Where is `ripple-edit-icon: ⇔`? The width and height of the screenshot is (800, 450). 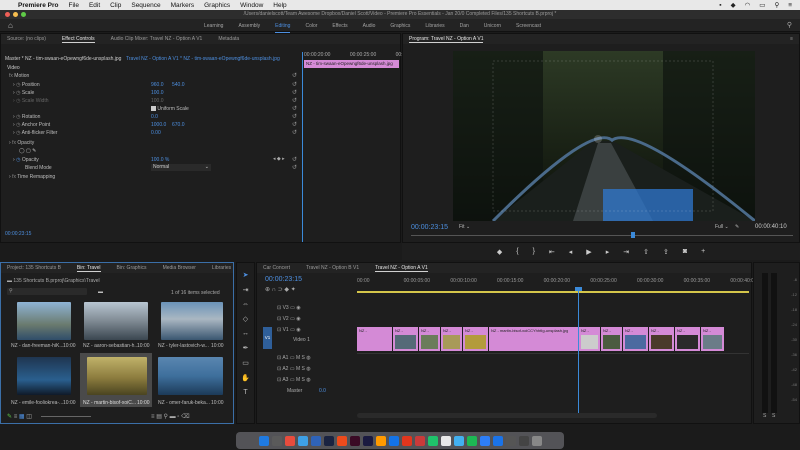 ripple-edit-icon: ⇔ is located at coordinates (245, 304).